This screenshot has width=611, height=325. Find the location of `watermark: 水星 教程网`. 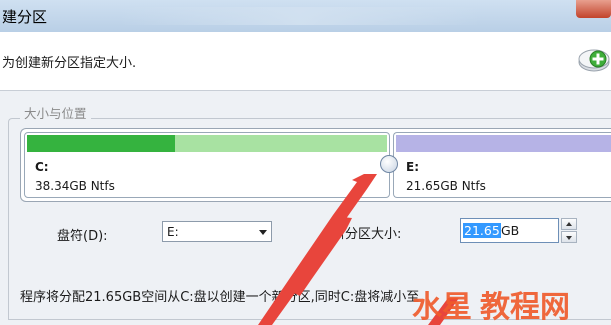

watermark: 水星 教程网 is located at coordinates (491, 307).